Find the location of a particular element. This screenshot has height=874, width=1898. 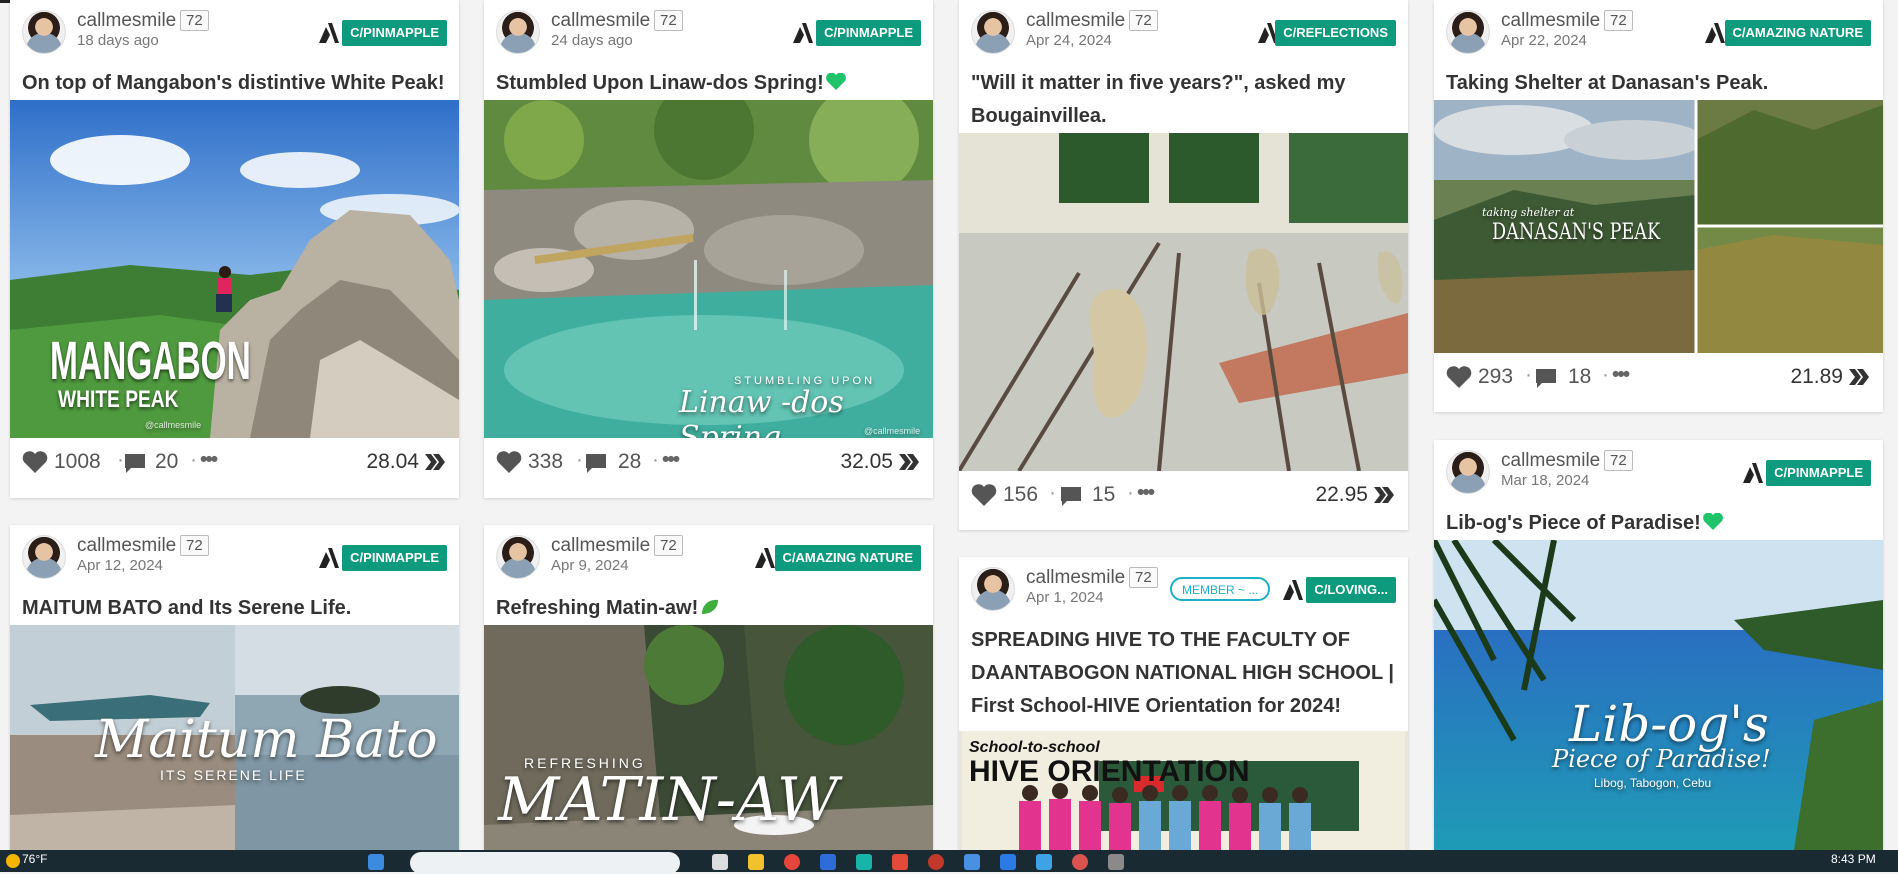

comment-count: 28 is located at coordinates (629, 462).